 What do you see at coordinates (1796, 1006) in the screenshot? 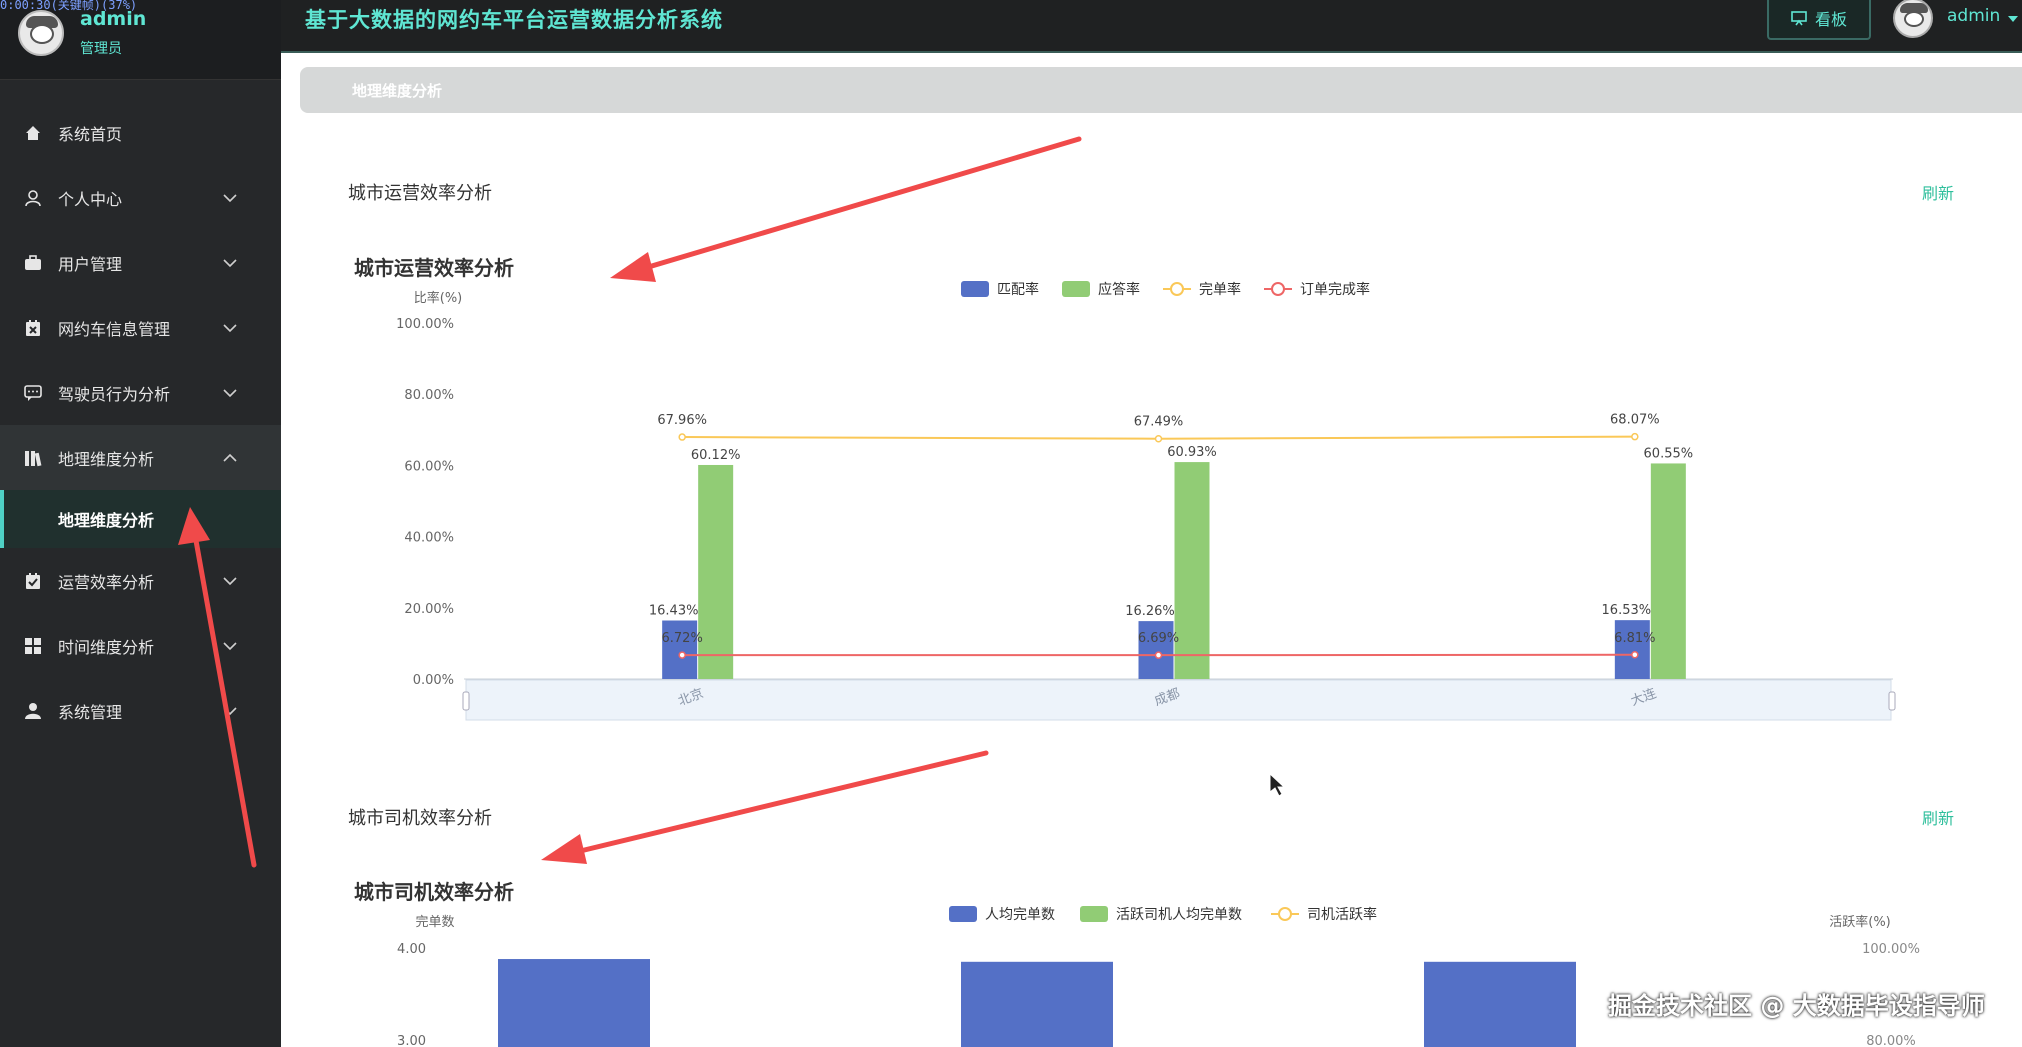
I see `watermark: 掘金技术社区 @ 大数据毕设指导师` at bounding box center [1796, 1006].